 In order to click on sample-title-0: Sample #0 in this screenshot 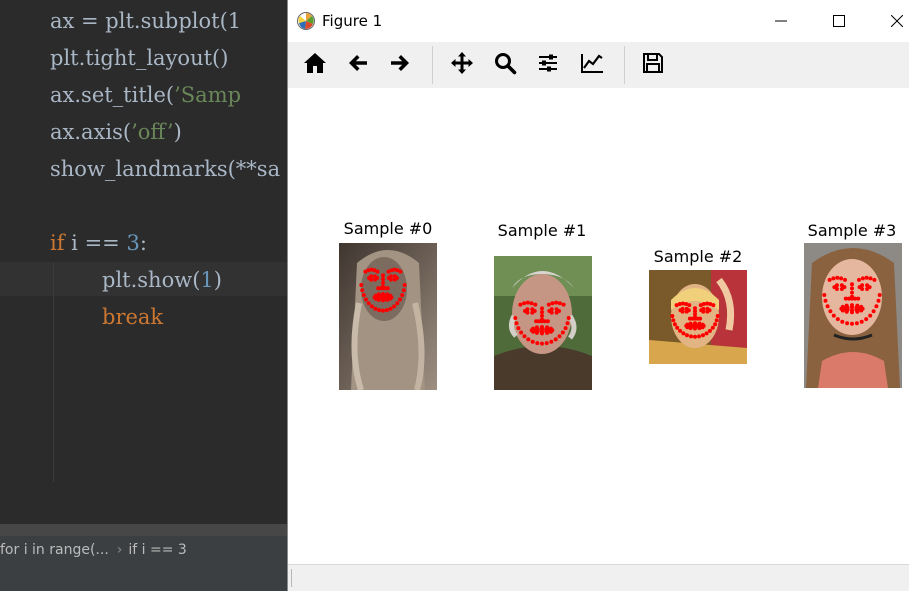, I will do `click(388, 228)`.